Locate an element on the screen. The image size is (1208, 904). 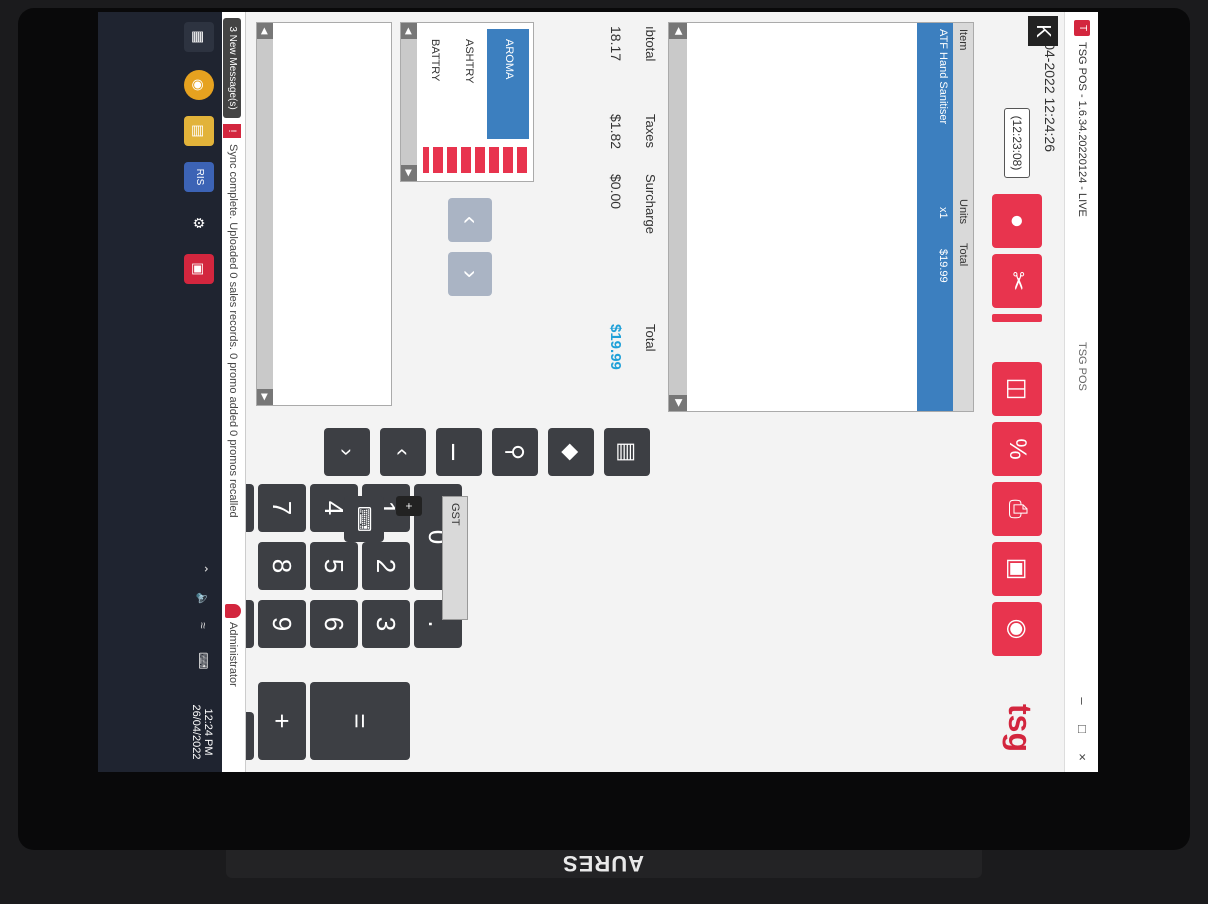
maximize-button: □ is located at coordinates (1082, 729).